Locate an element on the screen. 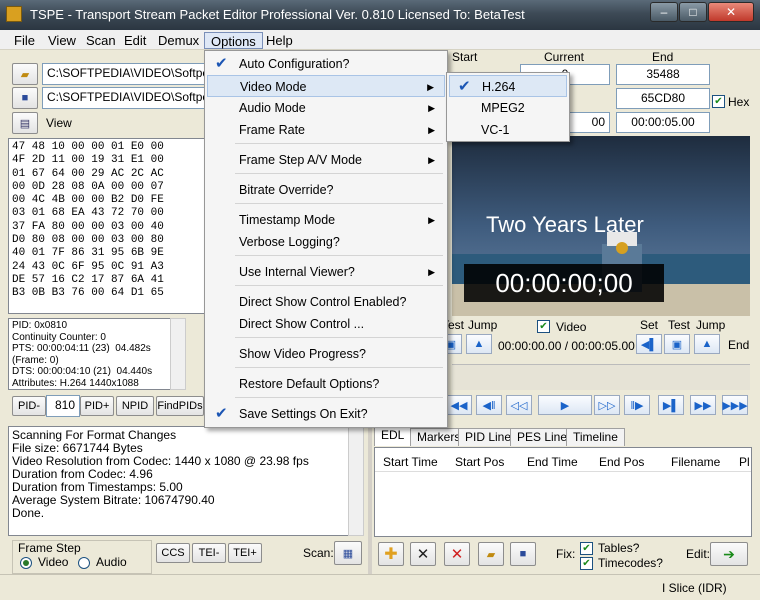 Image resolution: width=760 pixels, height=600 pixels. col-start-time: Start Time is located at coordinates (410, 462).